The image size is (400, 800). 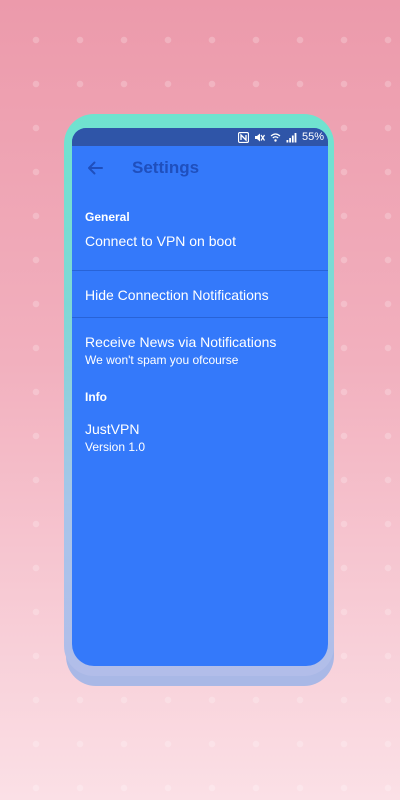 I want to click on pref-app-info: JustVPN Version 1.0, so click(x=200, y=432).